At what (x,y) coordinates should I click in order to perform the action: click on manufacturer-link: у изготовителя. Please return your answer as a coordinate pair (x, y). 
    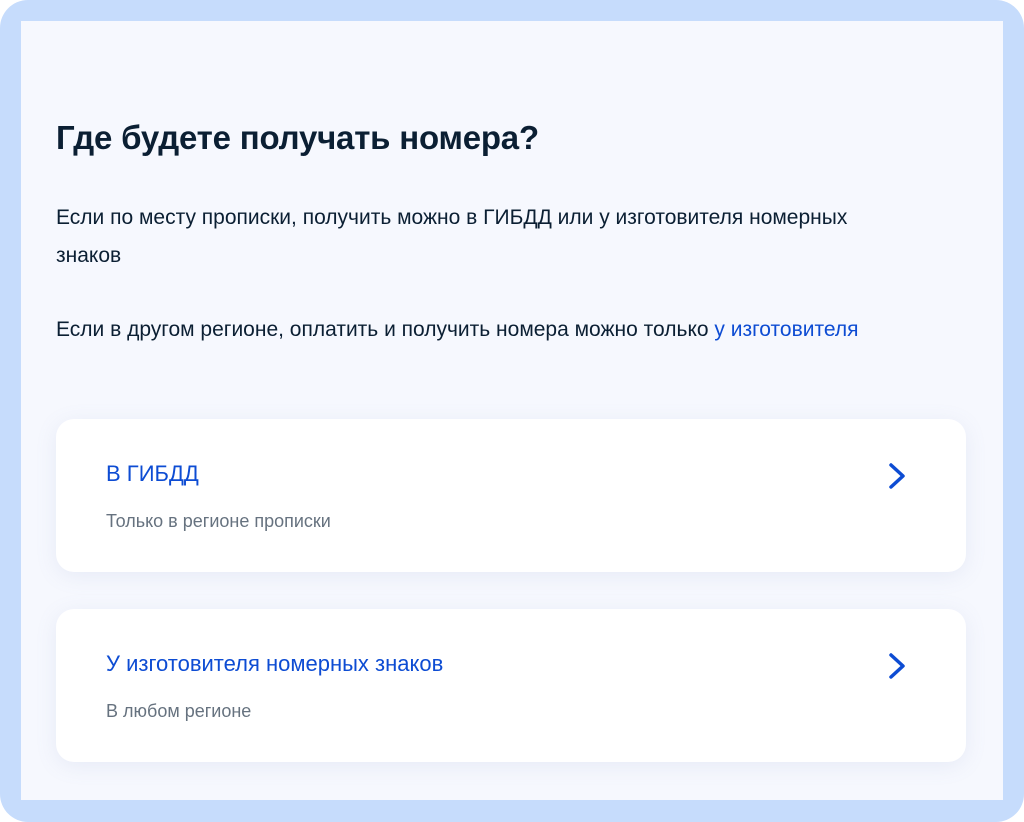
    Looking at the image, I should click on (786, 329).